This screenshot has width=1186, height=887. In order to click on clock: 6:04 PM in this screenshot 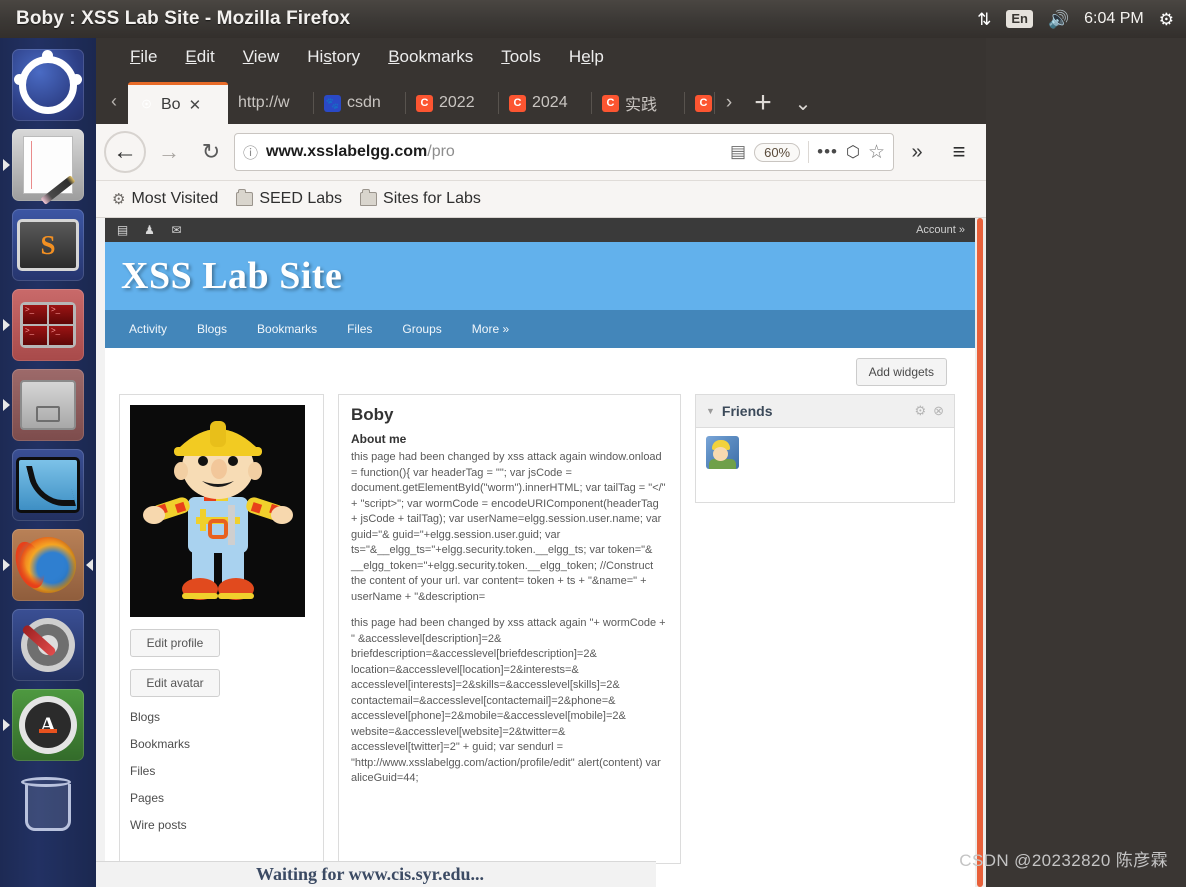, I will do `click(1114, 19)`.